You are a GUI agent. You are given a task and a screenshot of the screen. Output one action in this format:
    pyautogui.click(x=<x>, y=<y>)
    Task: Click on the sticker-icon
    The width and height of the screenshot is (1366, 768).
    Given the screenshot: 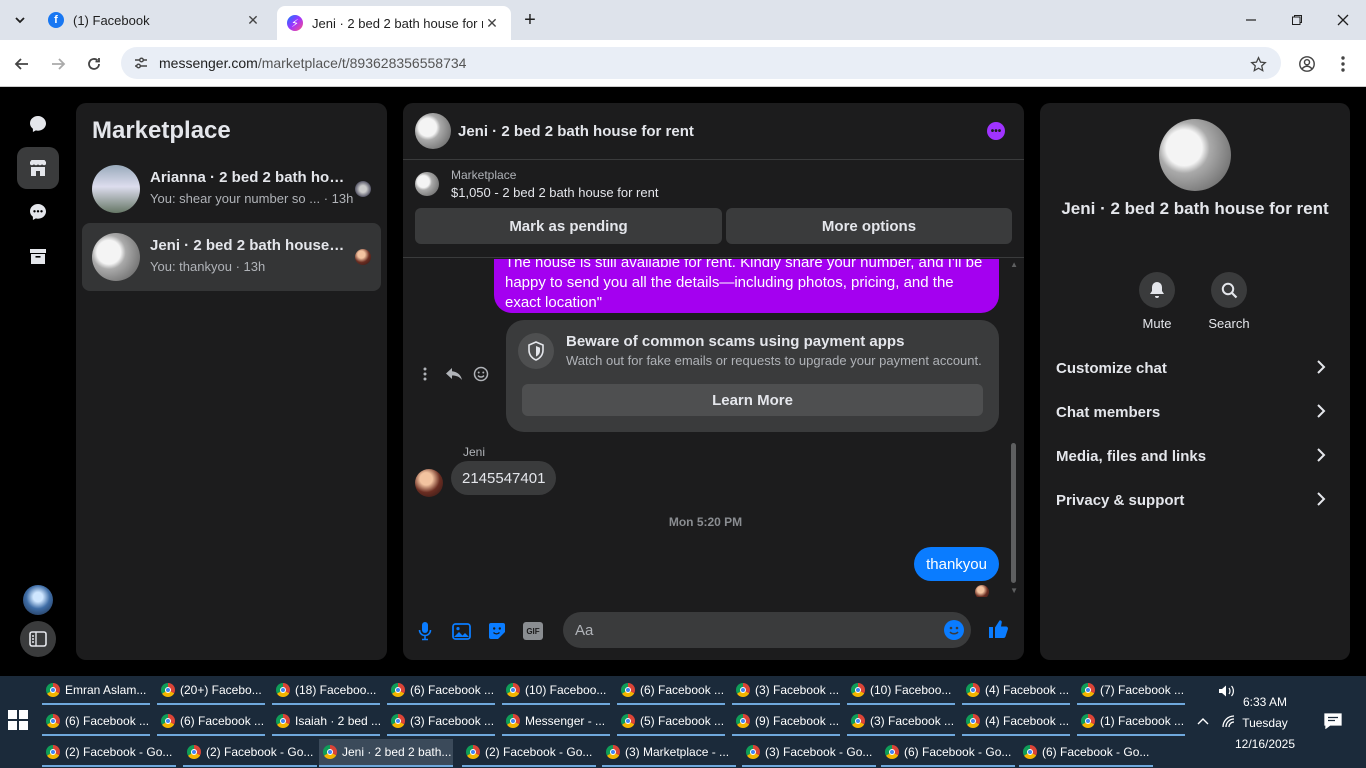 What is the action you would take?
    pyautogui.click(x=497, y=631)
    